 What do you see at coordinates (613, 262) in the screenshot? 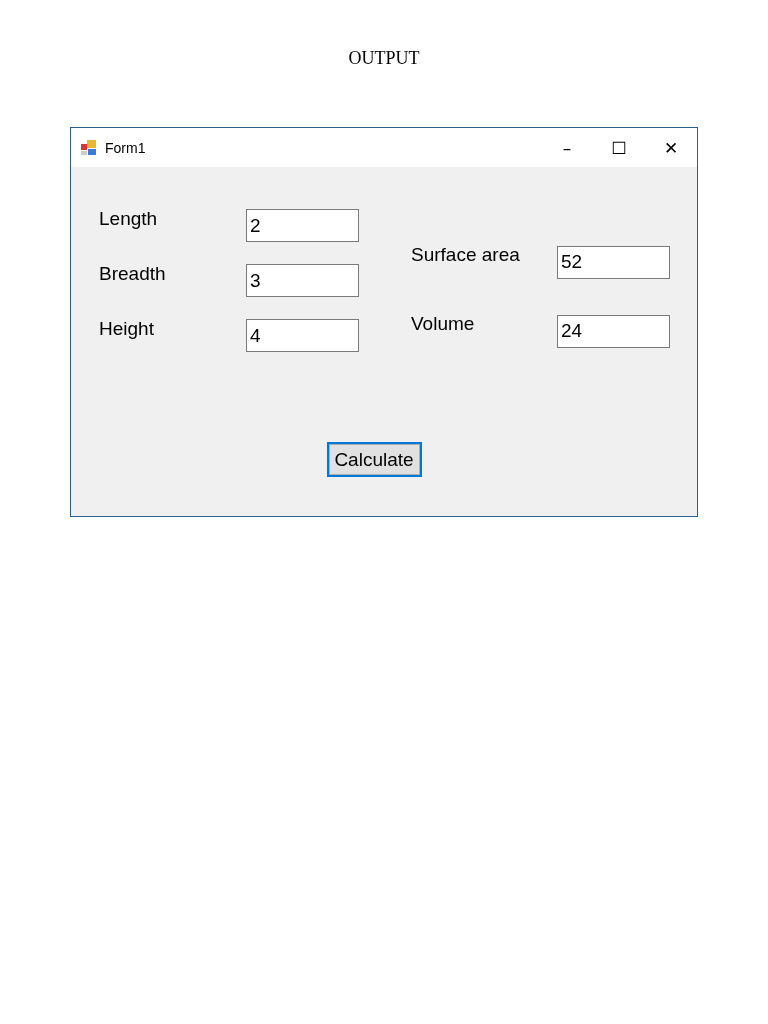
I see `output-field: 52` at bounding box center [613, 262].